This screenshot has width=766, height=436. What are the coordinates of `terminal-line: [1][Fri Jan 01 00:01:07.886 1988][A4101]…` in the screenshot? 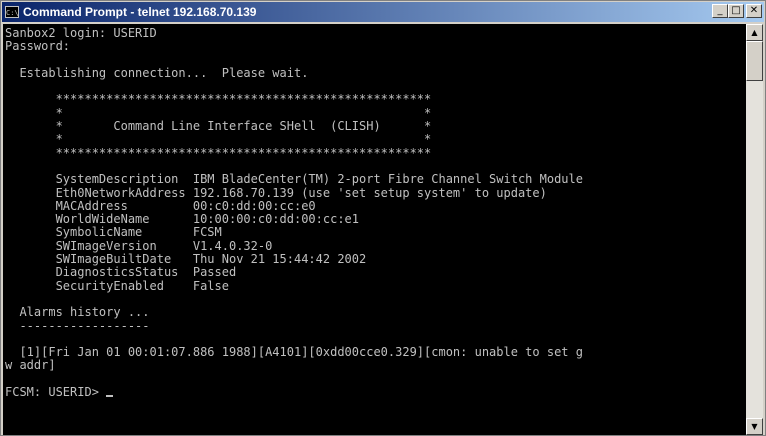 It's located at (294, 352).